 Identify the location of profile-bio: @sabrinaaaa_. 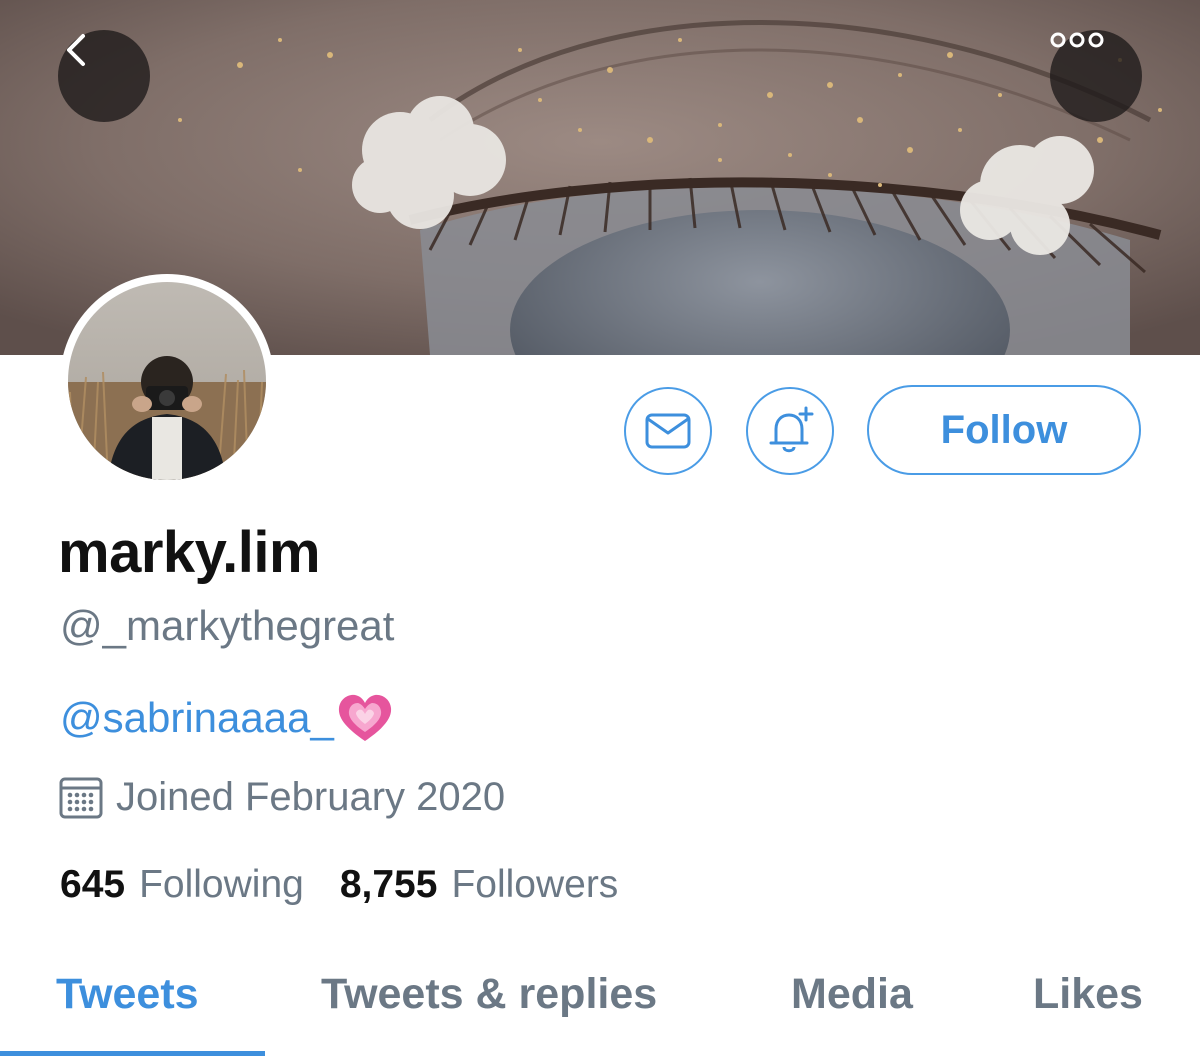
(227, 718).